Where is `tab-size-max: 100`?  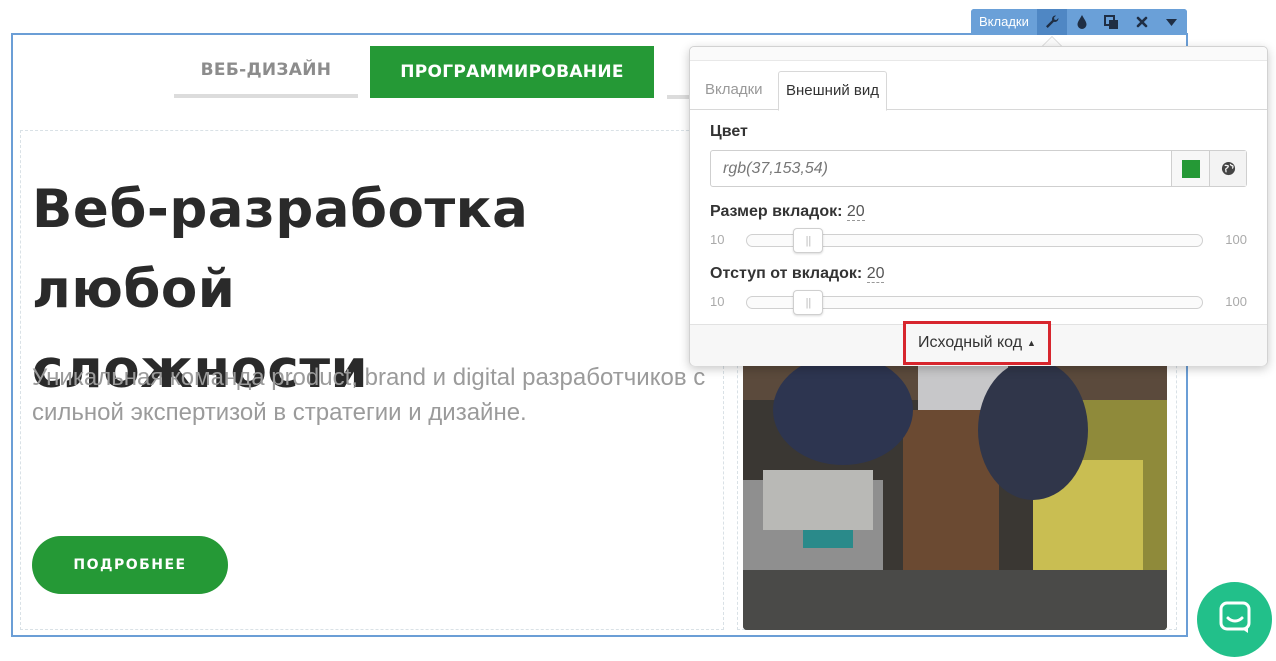 tab-size-max: 100 is located at coordinates (1236, 239).